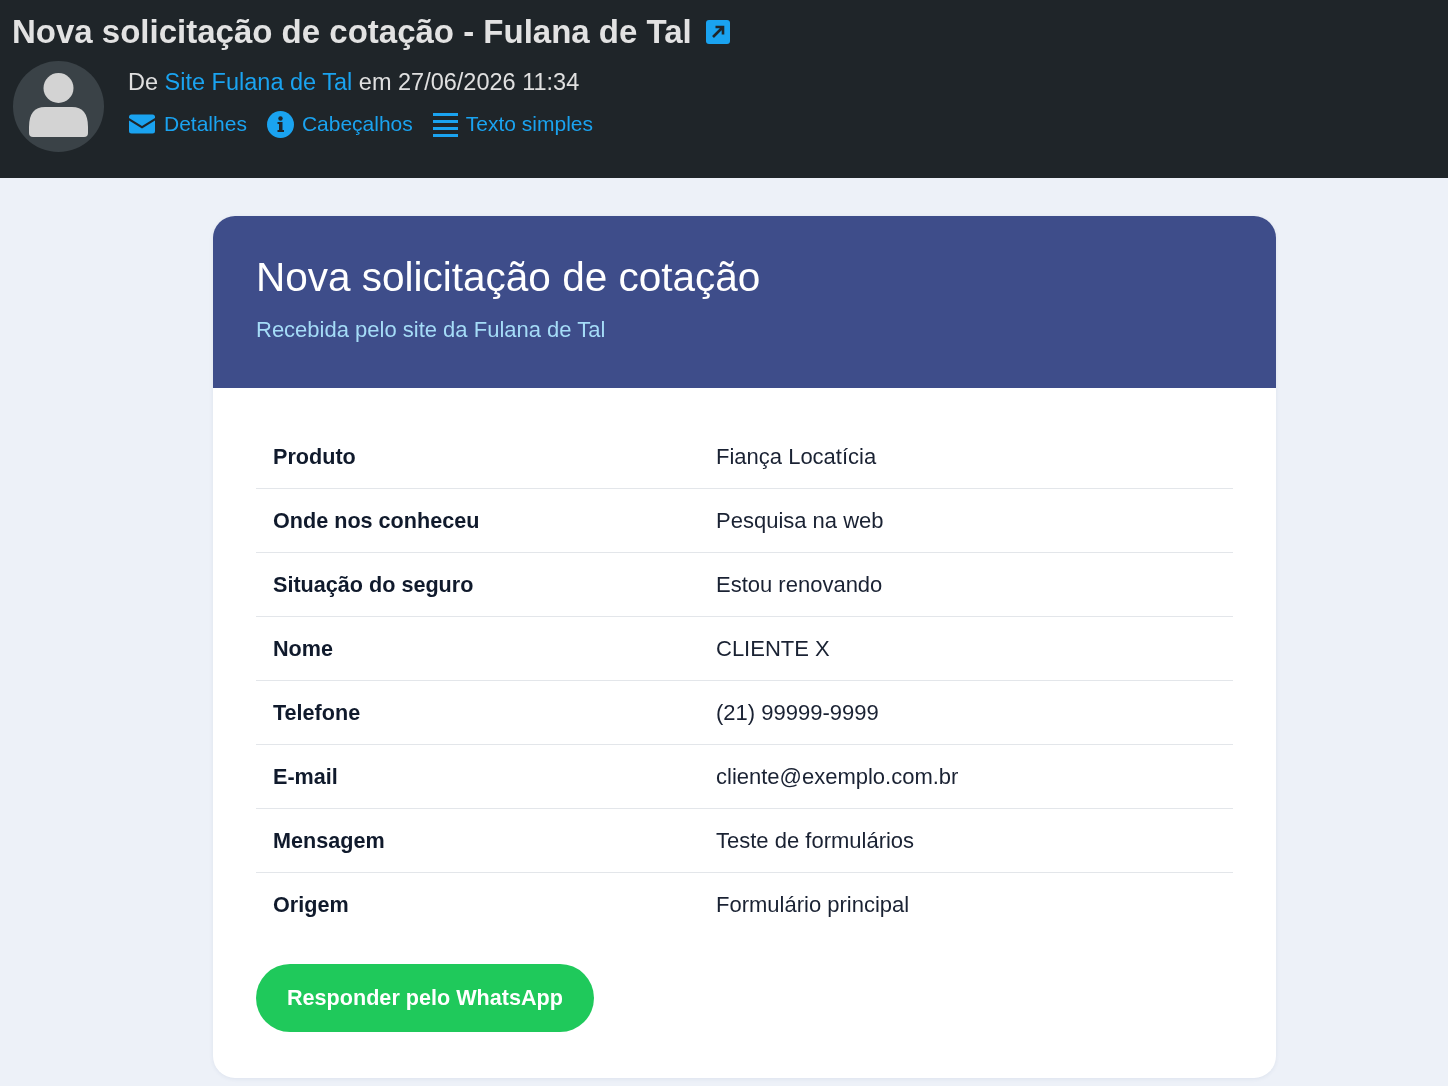  Describe the element at coordinates (431, 330) in the screenshot. I see `card-subtitle: Recebida pelo site da Fulana de Tal` at that location.